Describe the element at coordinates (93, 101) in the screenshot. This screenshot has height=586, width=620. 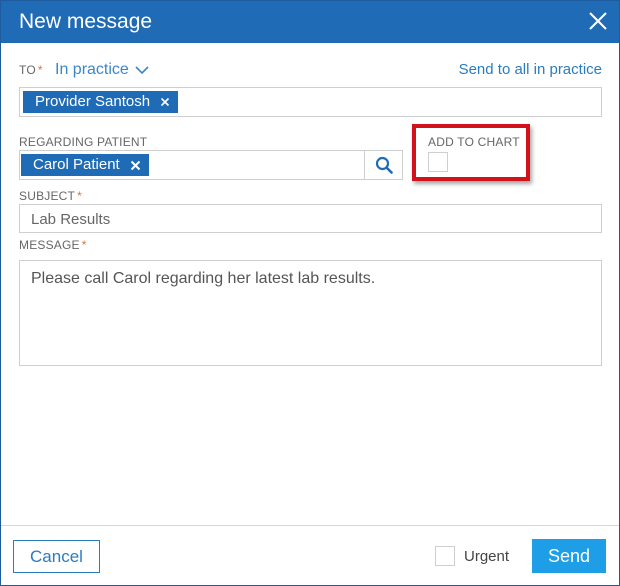
I see `recipient-chip-label: Provider Santosh` at that location.